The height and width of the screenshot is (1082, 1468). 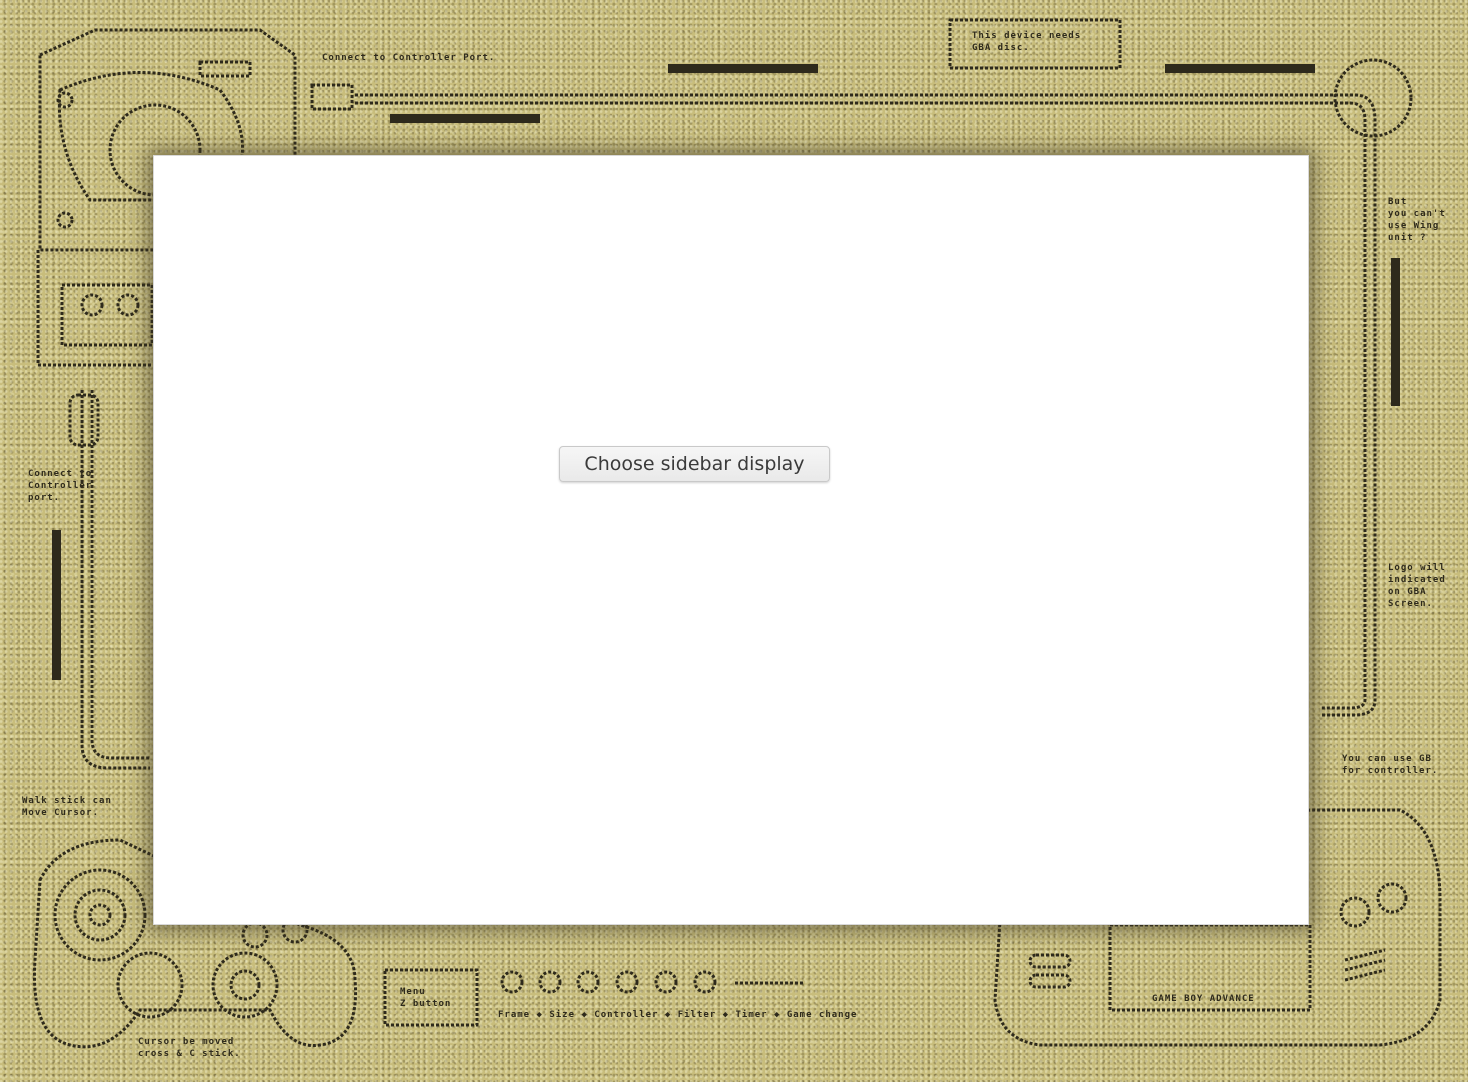 I want to click on note-connect-controller: Connect to Controller port., so click(x=60, y=486).